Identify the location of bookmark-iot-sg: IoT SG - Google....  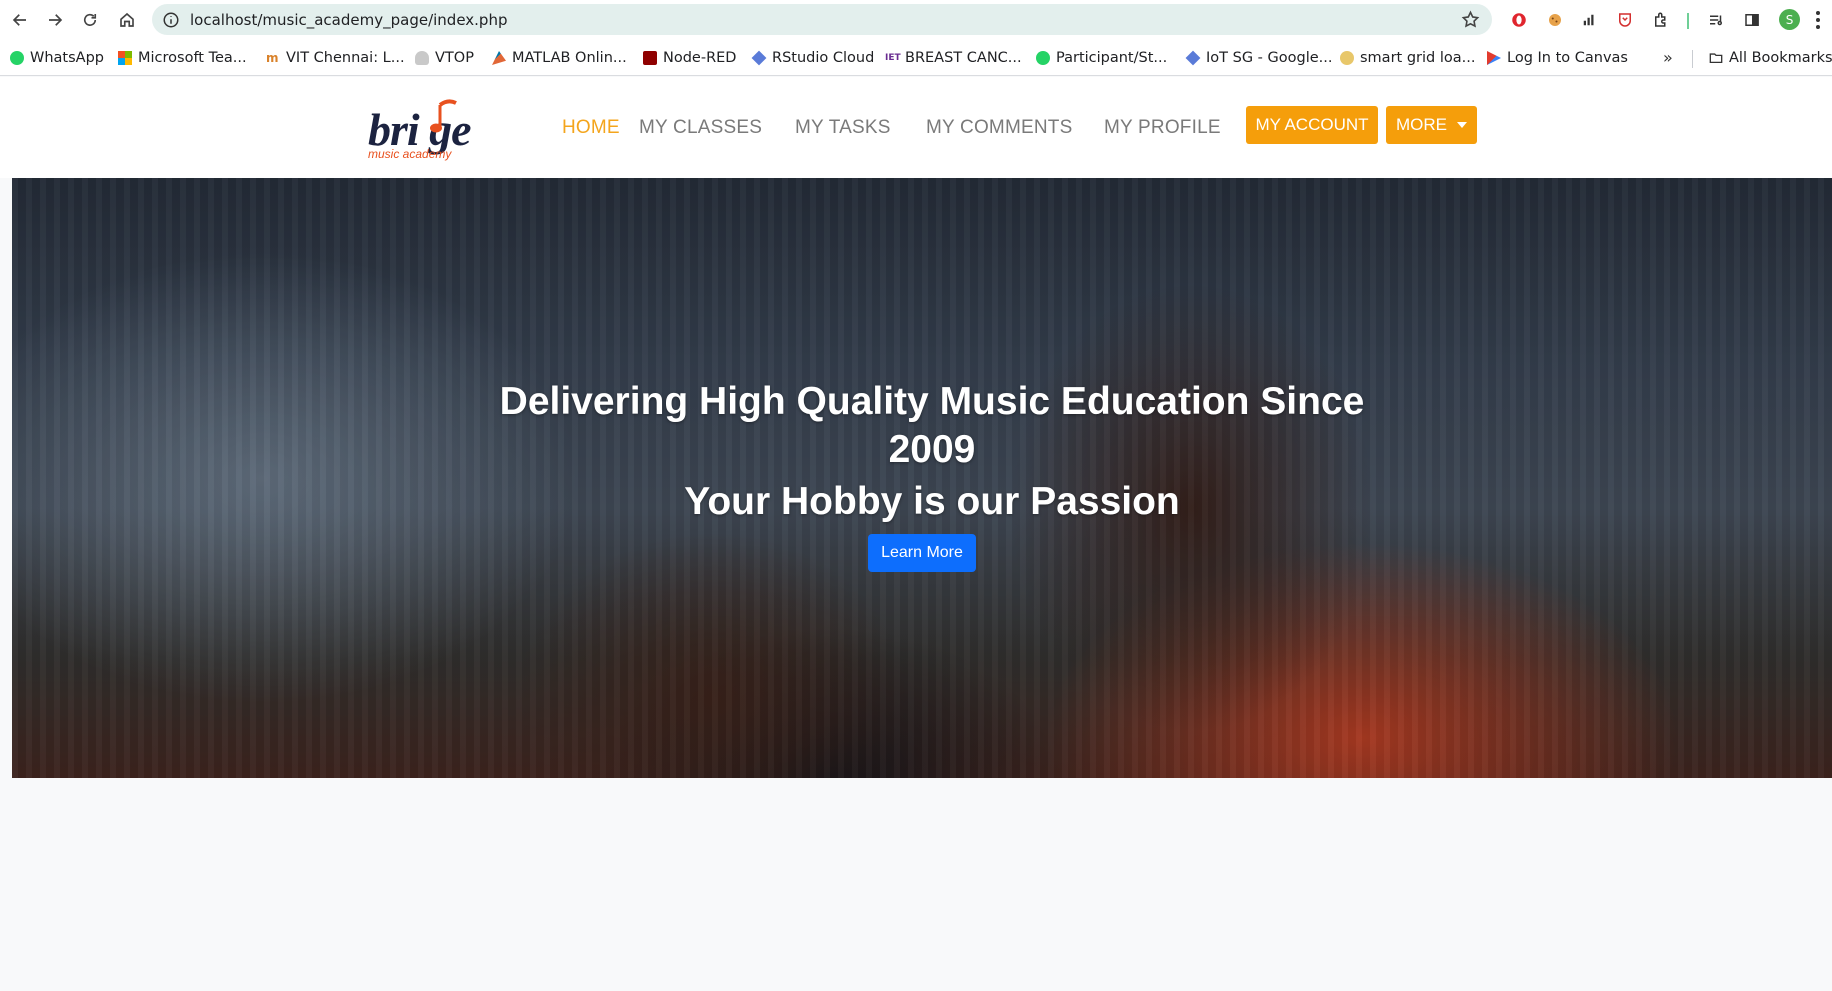
(1259, 58).